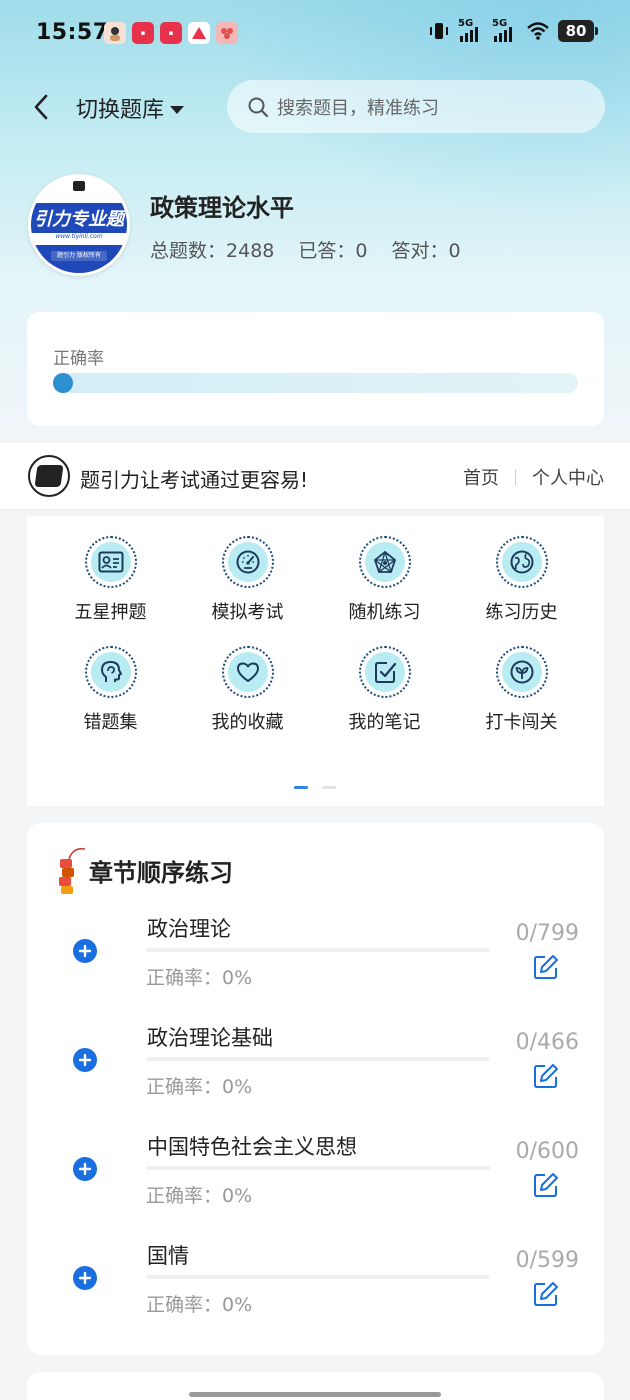  Describe the element at coordinates (315, 34) in the screenshot. I see `status-bar: 15:57 ▪ ▪ 5G 5G 80` at that location.